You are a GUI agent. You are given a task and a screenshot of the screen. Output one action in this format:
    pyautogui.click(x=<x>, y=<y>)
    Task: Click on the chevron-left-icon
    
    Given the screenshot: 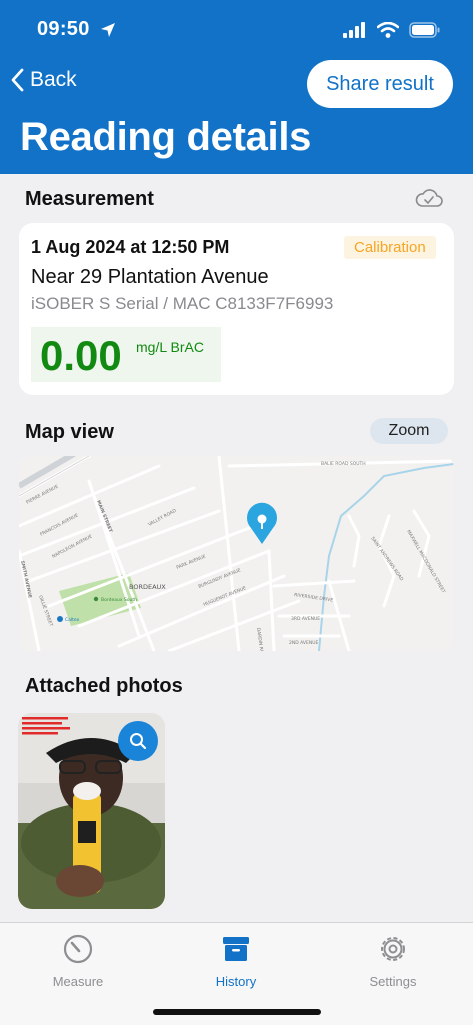 What is the action you would take?
    pyautogui.click(x=17, y=80)
    